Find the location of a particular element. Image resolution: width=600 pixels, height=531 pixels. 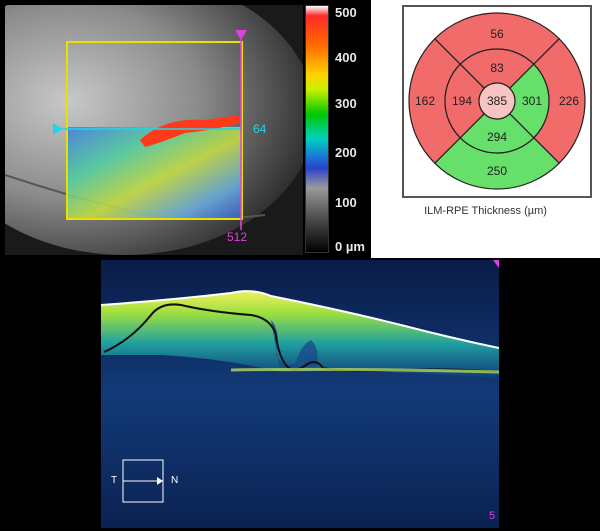

thickness-value-inner-superior: 83 is located at coordinates (497, 68).